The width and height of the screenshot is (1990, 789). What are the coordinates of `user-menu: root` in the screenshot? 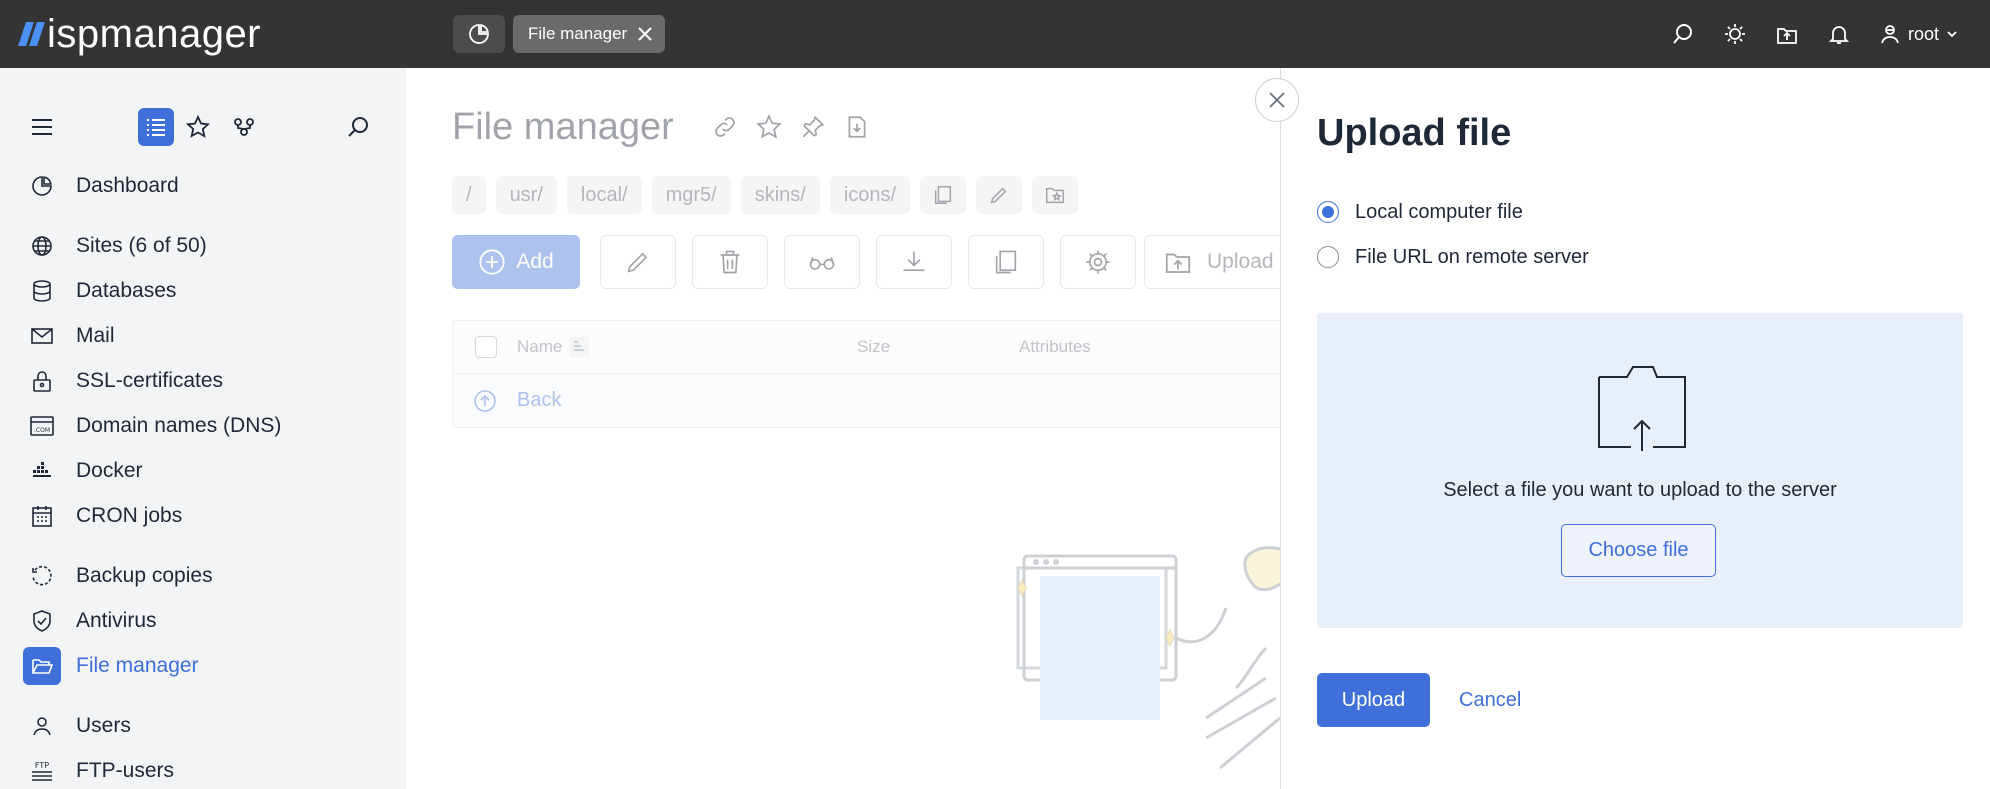 It's located at (1918, 34).